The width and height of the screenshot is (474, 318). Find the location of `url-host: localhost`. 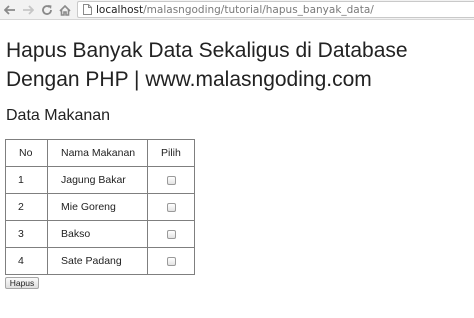

url-host: localhost is located at coordinates (120, 9).